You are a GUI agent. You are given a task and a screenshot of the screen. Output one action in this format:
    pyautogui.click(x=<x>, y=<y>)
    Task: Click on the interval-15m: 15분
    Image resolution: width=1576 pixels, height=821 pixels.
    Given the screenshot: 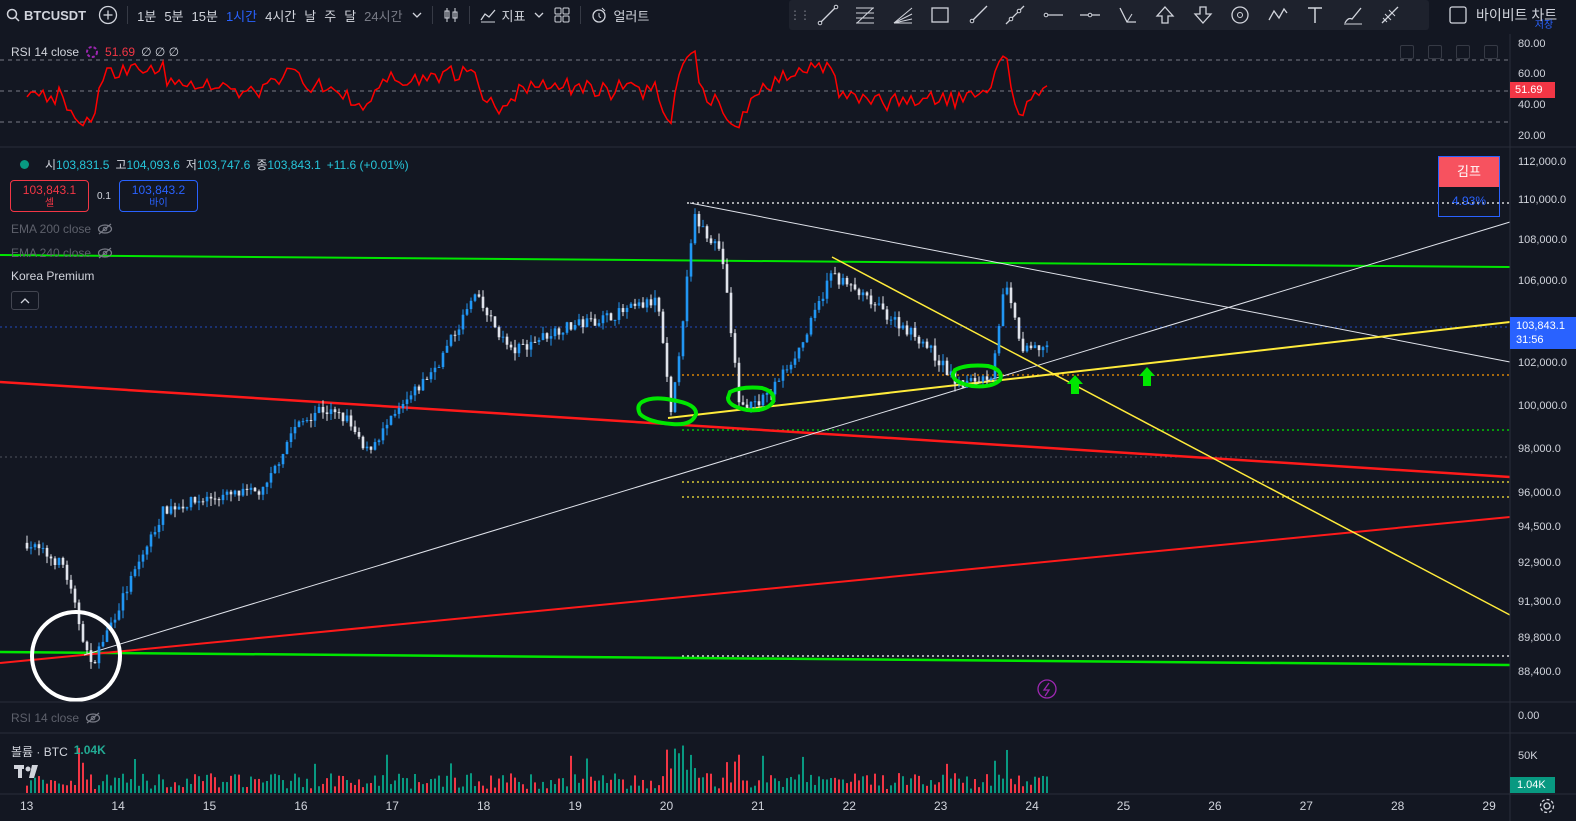 What is the action you would take?
    pyautogui.click(x=205, y=15)
    